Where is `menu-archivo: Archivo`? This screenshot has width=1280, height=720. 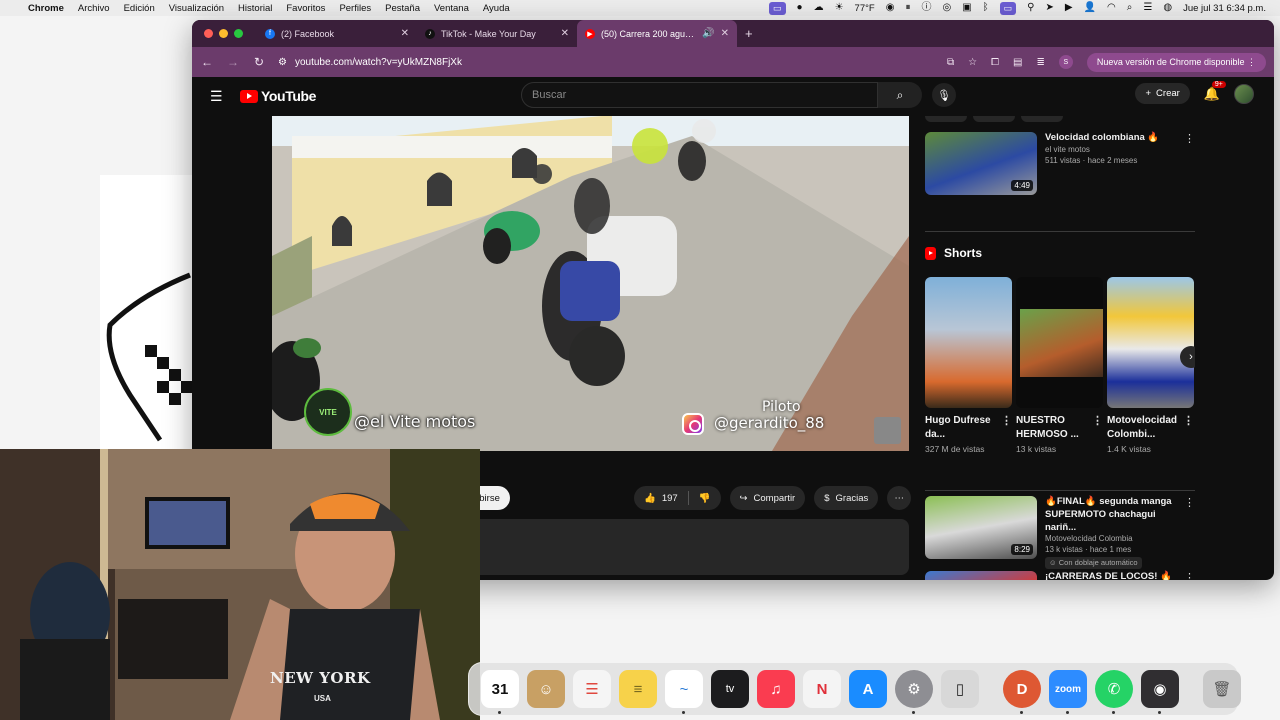 menu-archivo: Archivo is located at coordinates (94, 8).